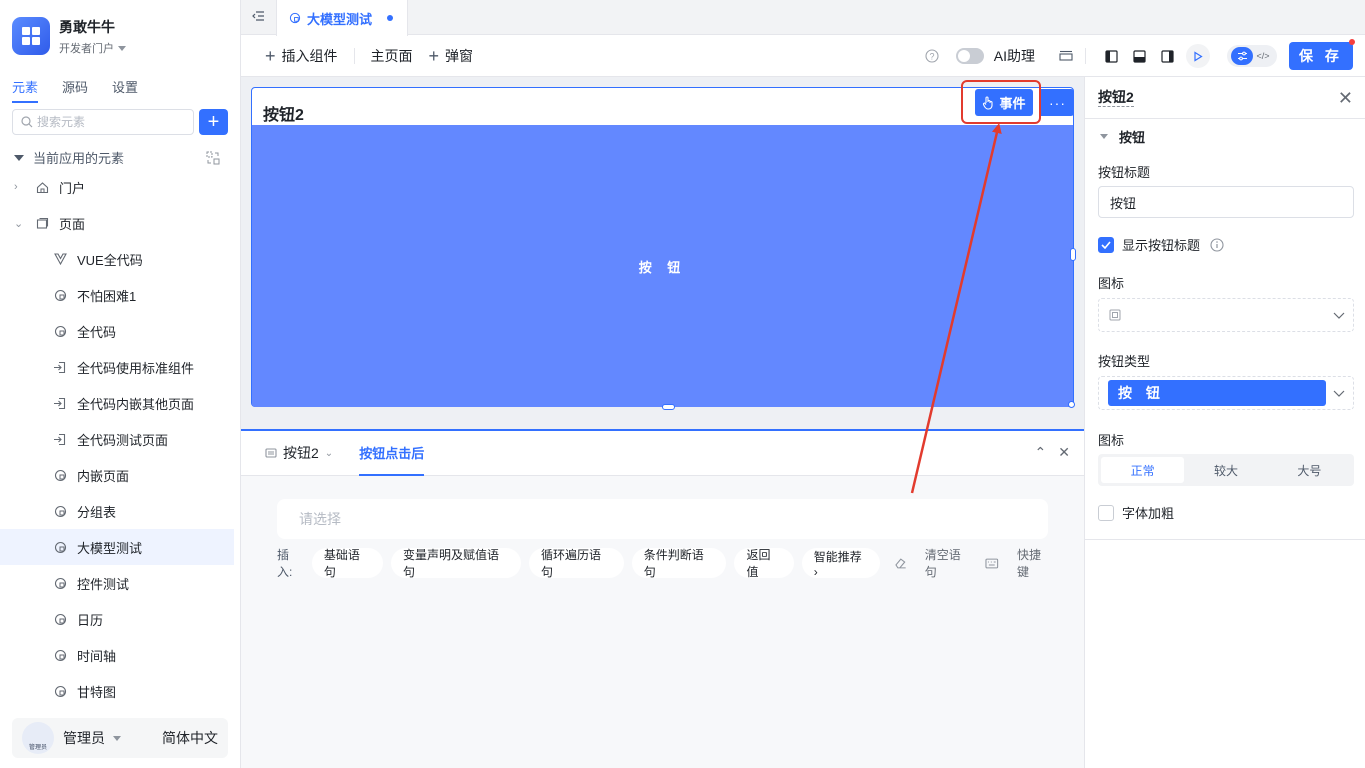 The height and width of the screenshot is (768, 1365). What do you see at coordinates (120, 511) in the screenshot?
I see `tree-item-page: 分组表` at bounding box center [120, 511].